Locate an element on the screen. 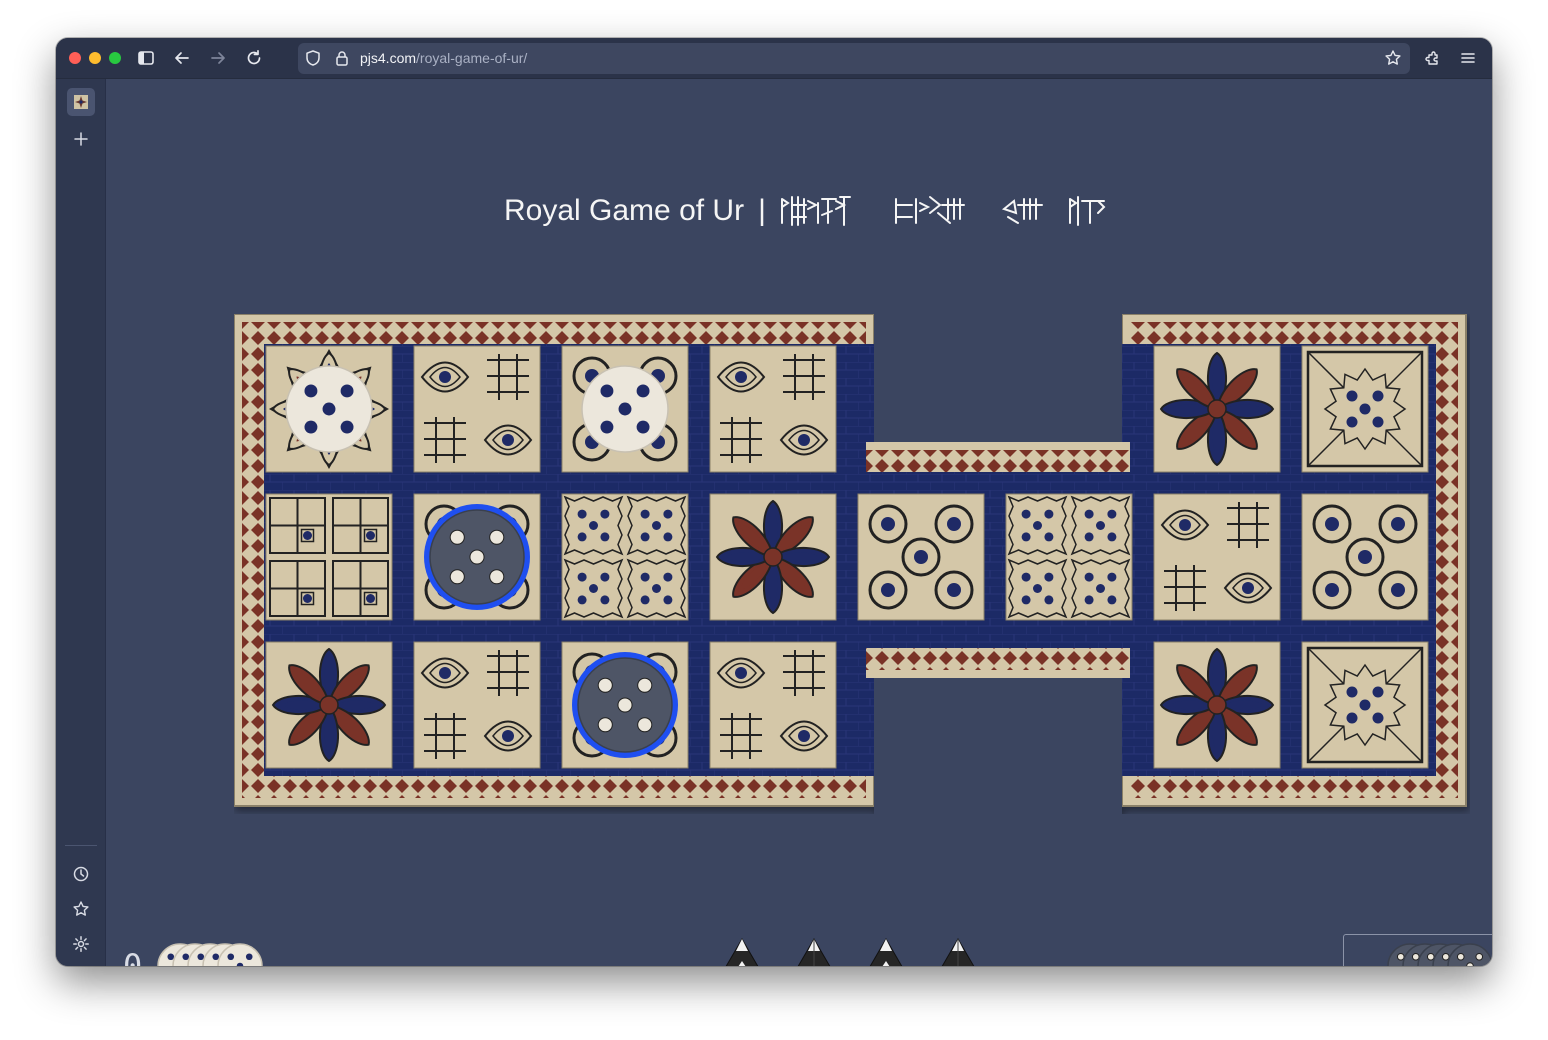 The image size is (1548, 1040). lock-icon is located at coordinates (342, 58).